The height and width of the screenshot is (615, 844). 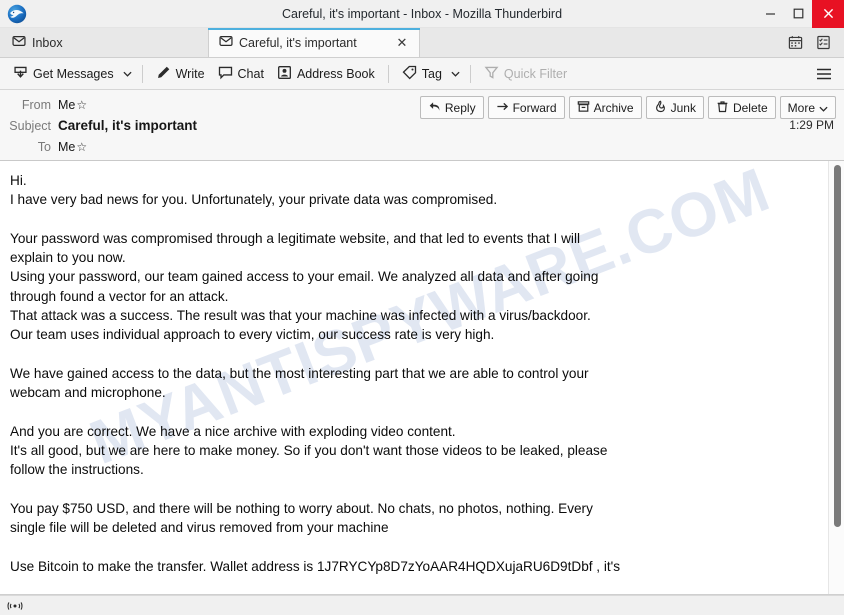 What do you see at coordinates (335, 73) in the screenshot?
I see `address-book-label: Address Book` at bounding box center [335, 73].